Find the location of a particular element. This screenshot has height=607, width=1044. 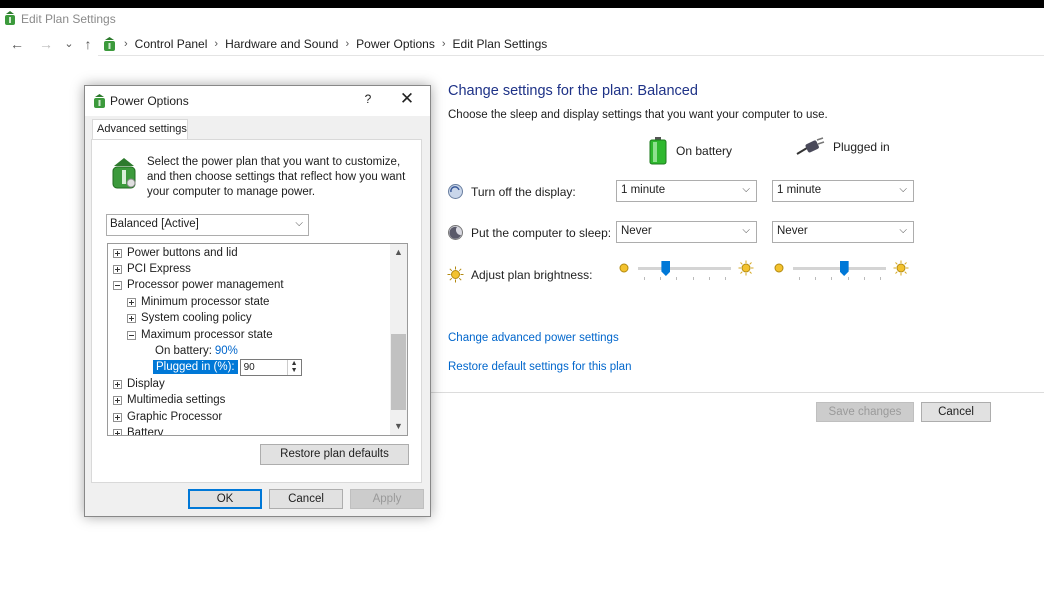

row-label-text: Turn off the display: is located at coordinates (523, 191).